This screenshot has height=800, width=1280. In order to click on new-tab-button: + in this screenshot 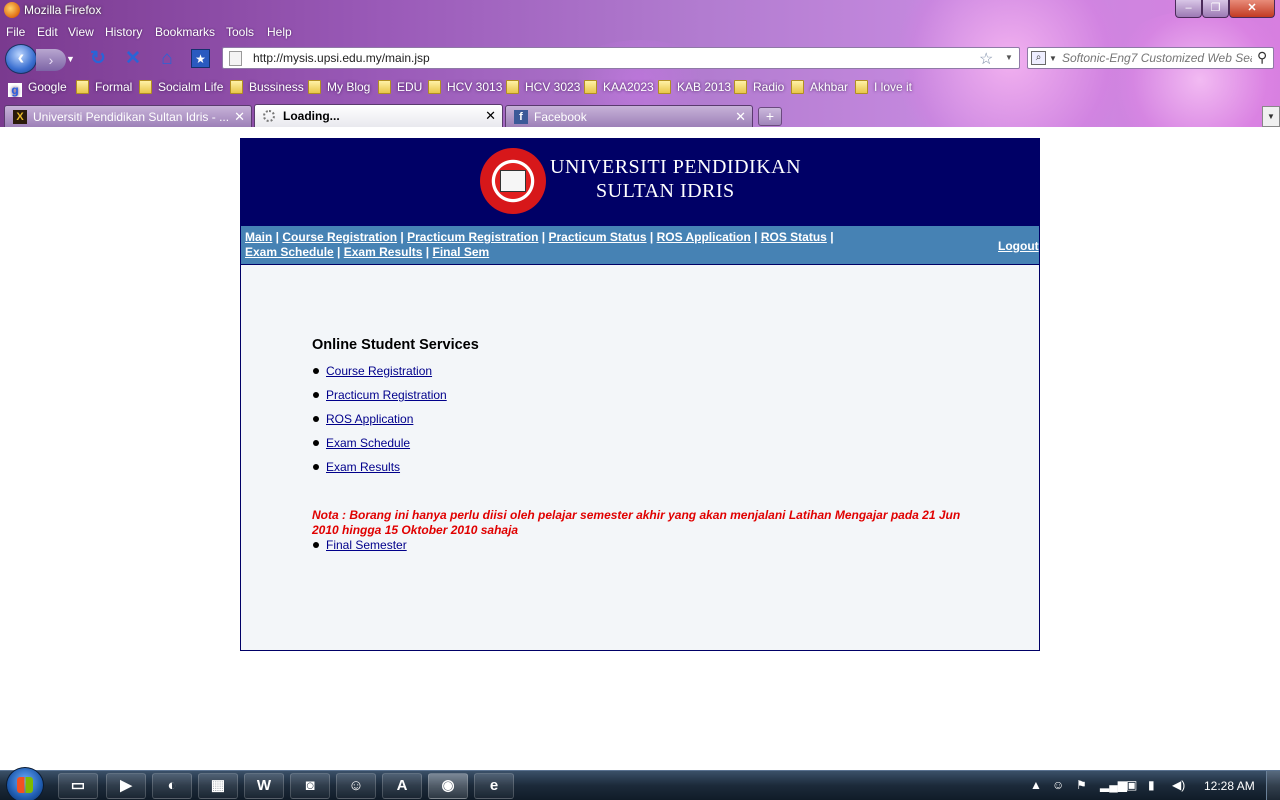, I will do `click(770, 116)`.